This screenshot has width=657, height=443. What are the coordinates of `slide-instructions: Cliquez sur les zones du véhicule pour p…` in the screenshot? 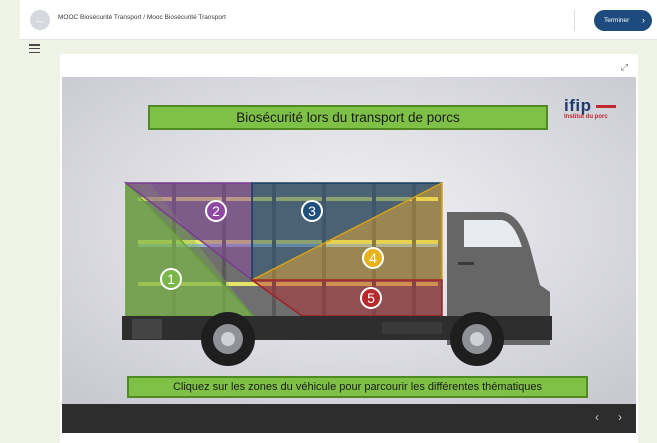 It's located at (357, 387).